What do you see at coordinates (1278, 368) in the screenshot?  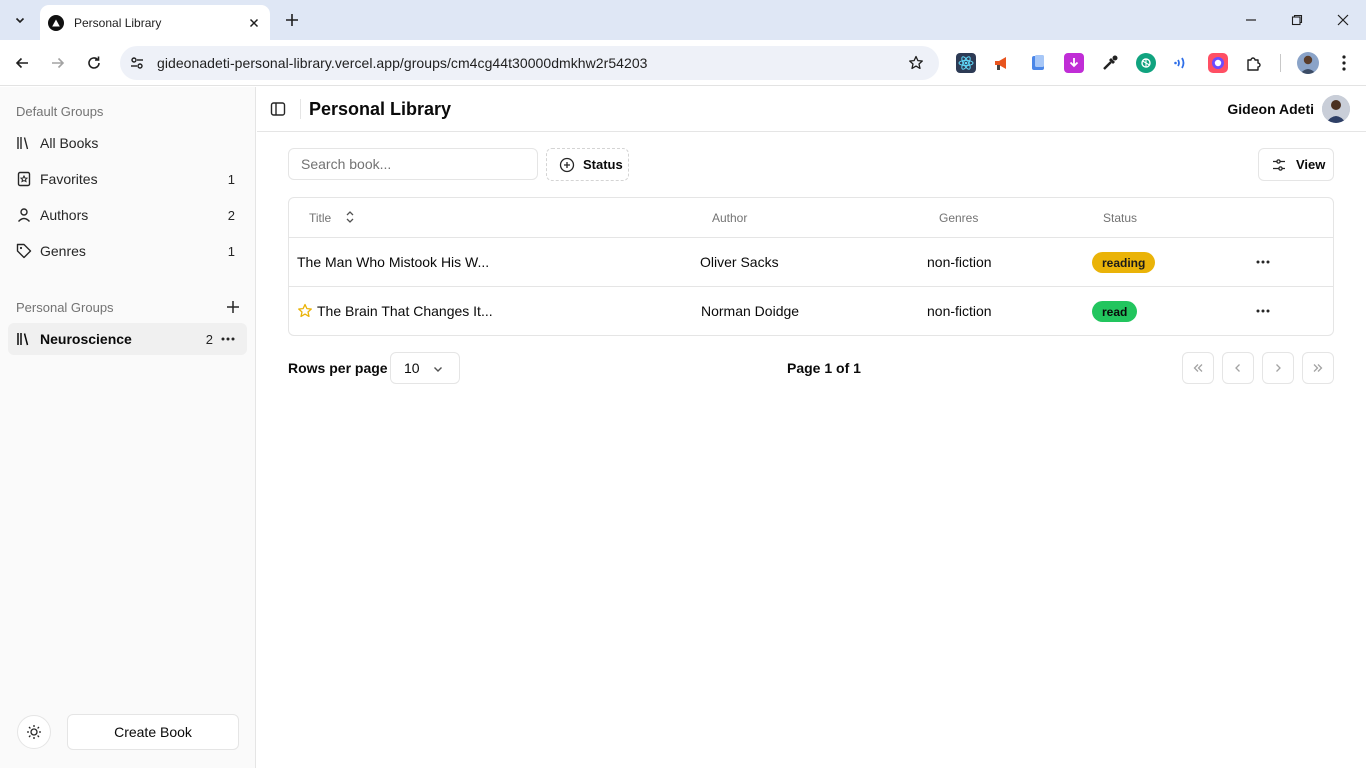 I see `next-page-button` at bounding box center [1278, 368].